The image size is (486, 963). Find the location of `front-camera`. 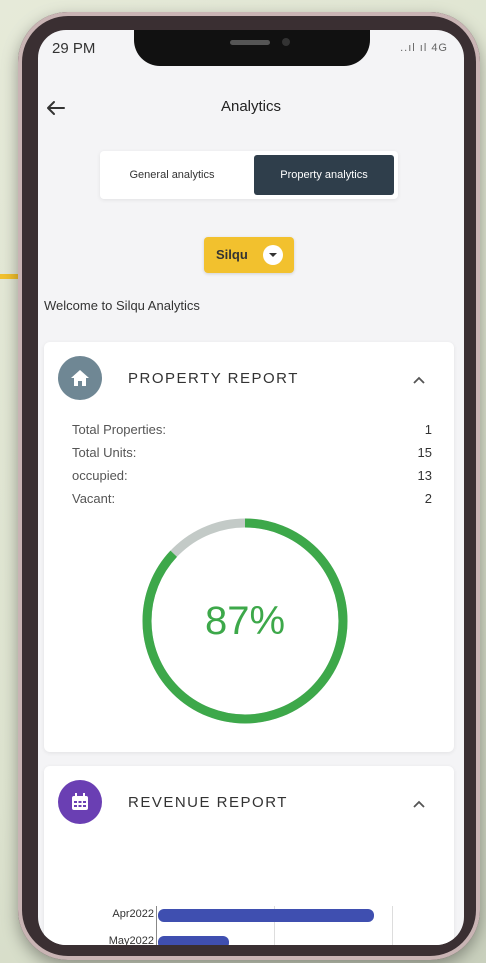

front-camera is located at coordinates (286, 42).